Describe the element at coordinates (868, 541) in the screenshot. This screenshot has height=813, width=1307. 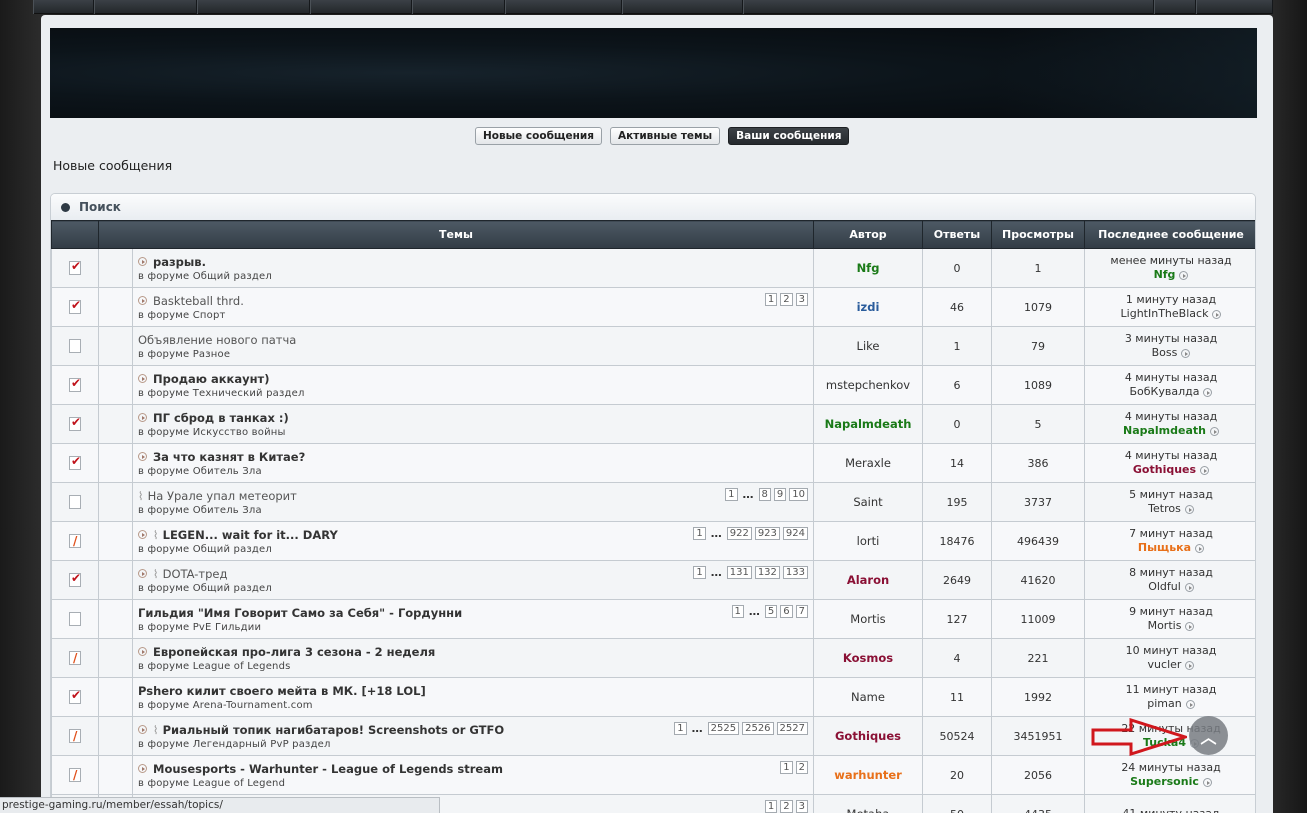
I see `author-link: lorti` at that location.